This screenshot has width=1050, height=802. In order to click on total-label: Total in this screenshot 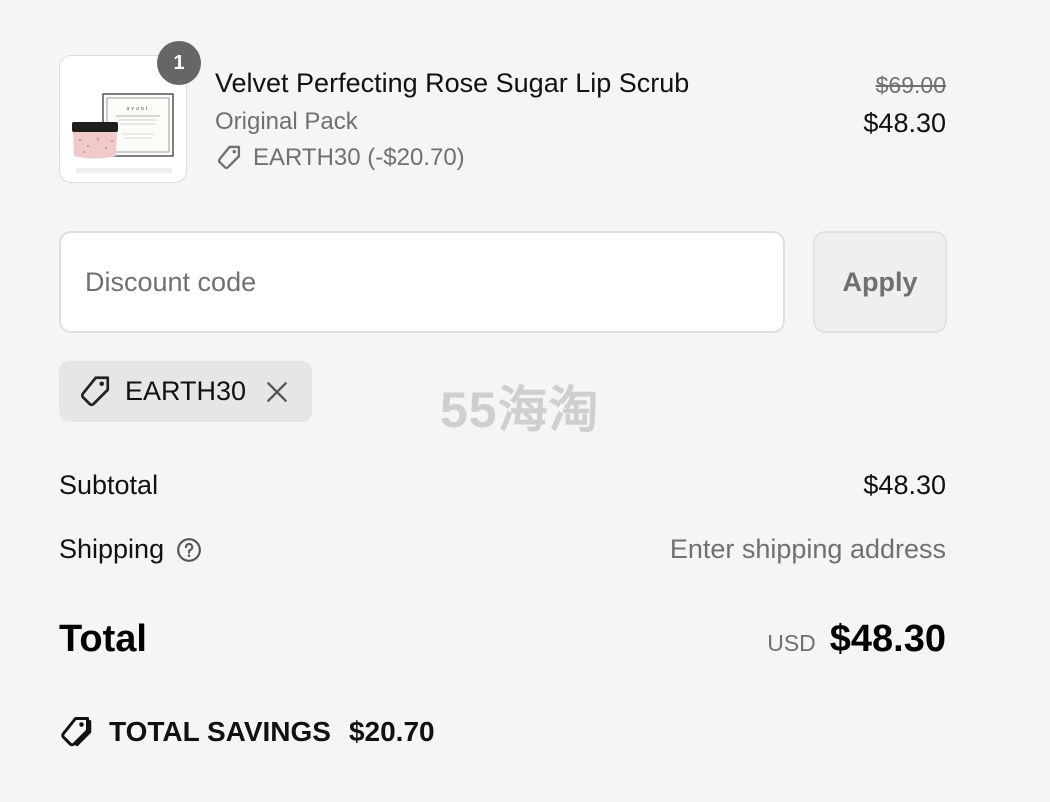, I will do `click(103, 639)`.